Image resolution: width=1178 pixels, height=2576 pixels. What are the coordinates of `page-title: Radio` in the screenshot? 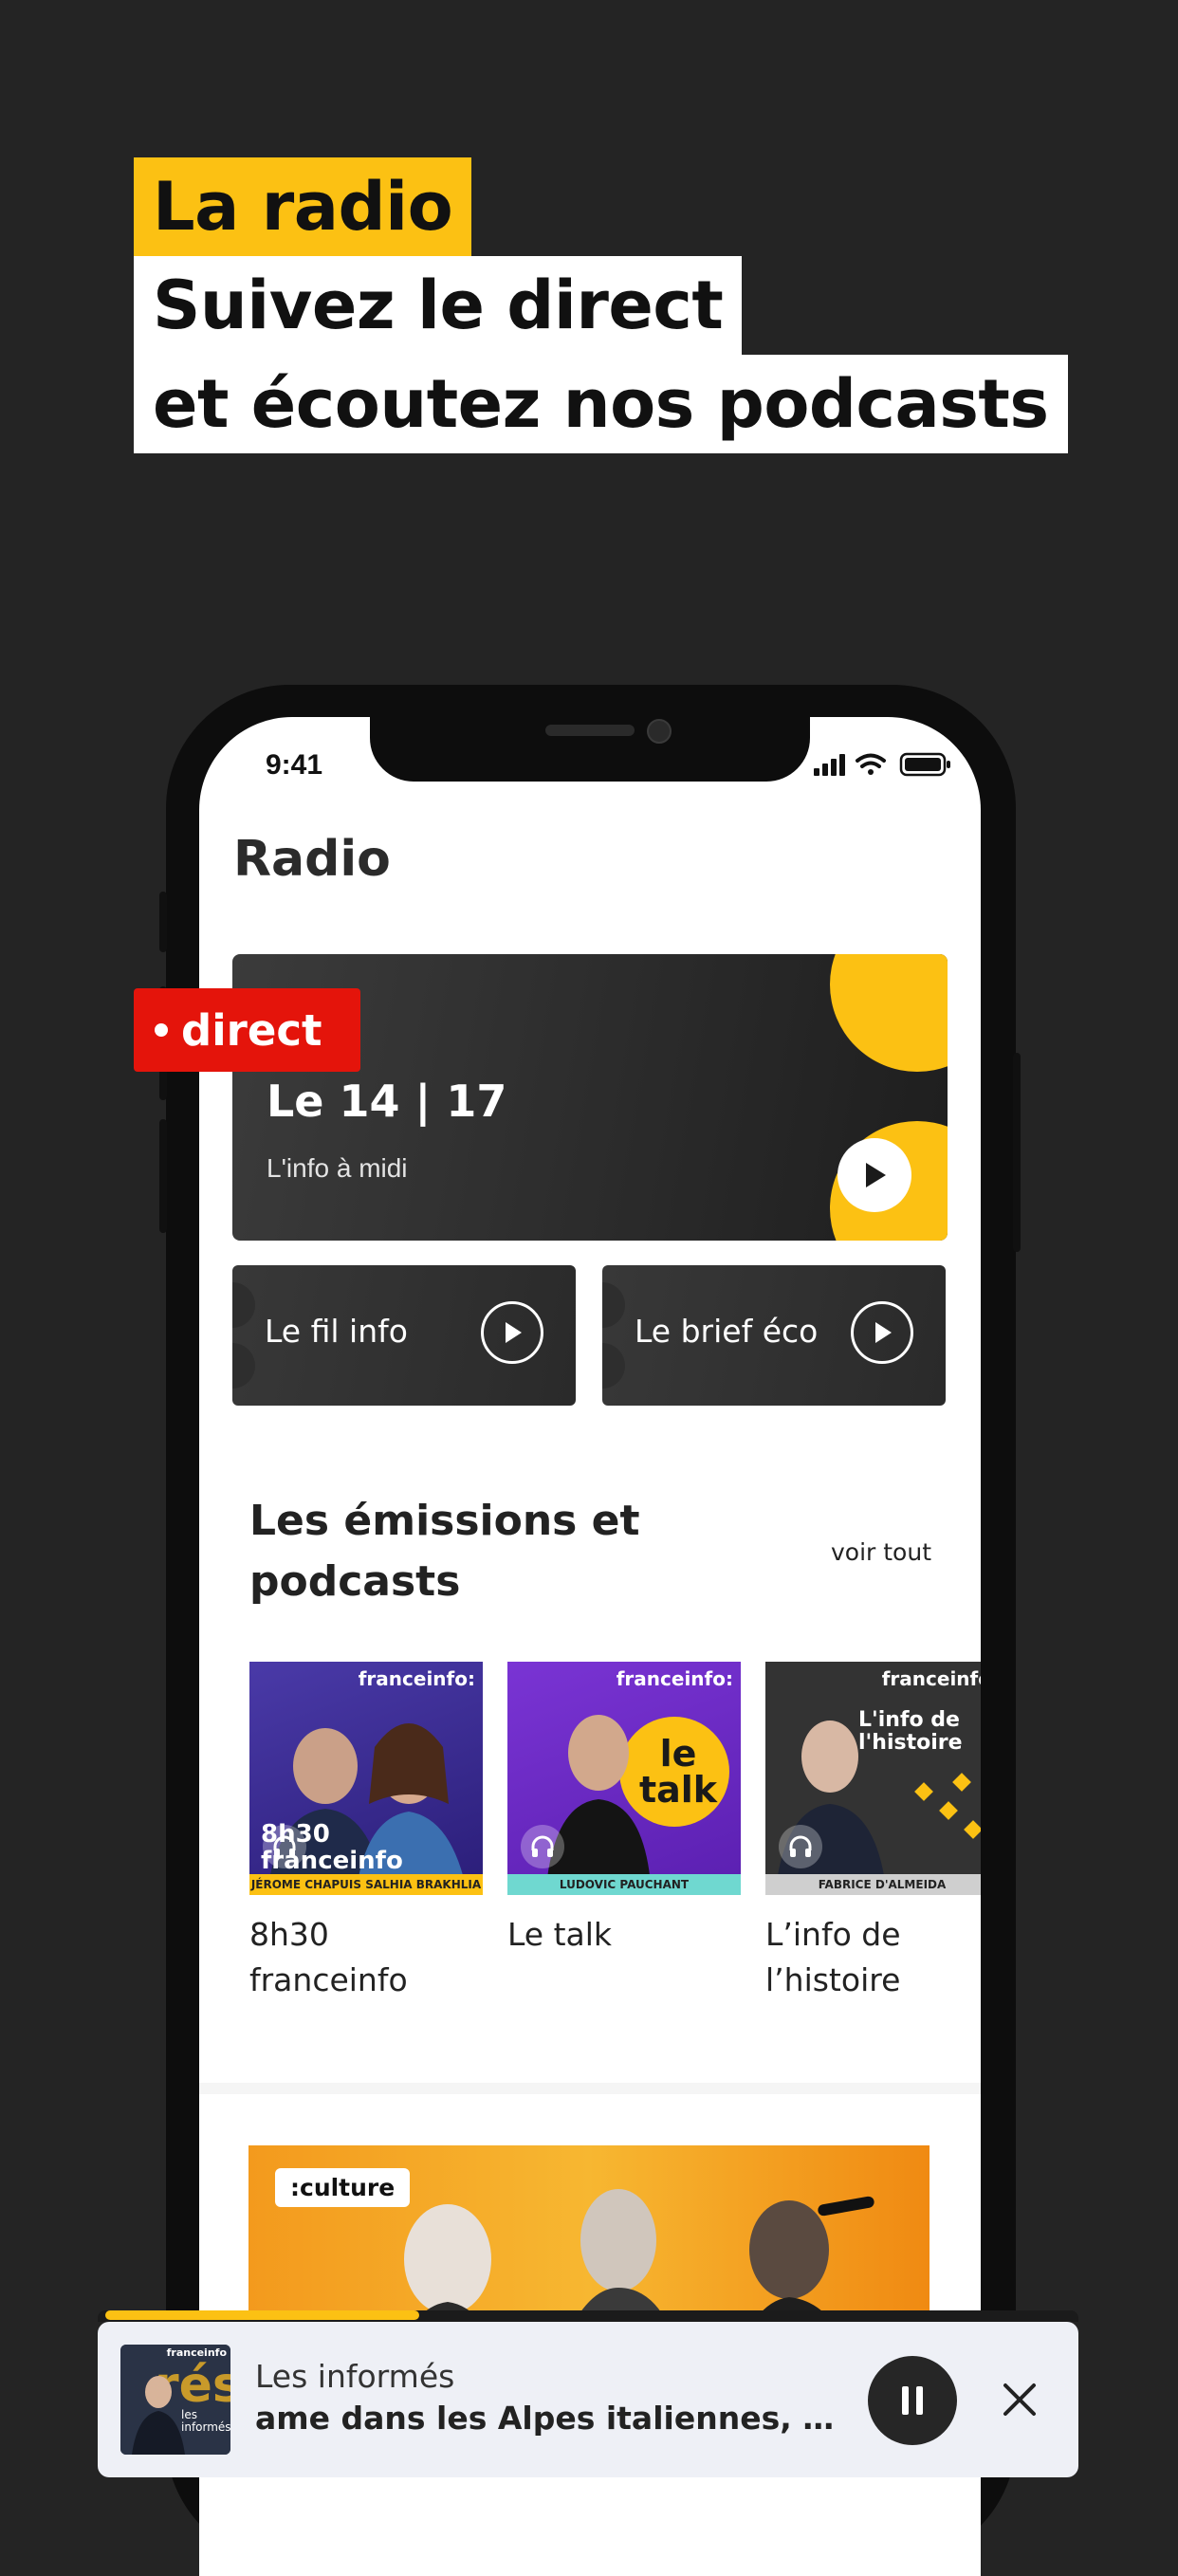 It's located at (312, 859).